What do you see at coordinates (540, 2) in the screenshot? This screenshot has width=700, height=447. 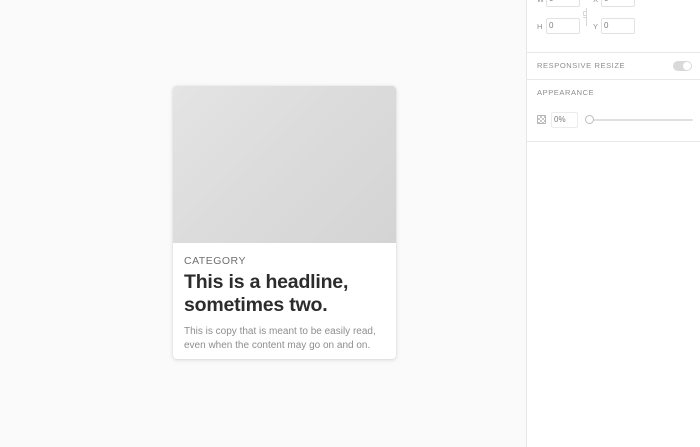 I see `width-label: W` at bounding box center [540, 2].